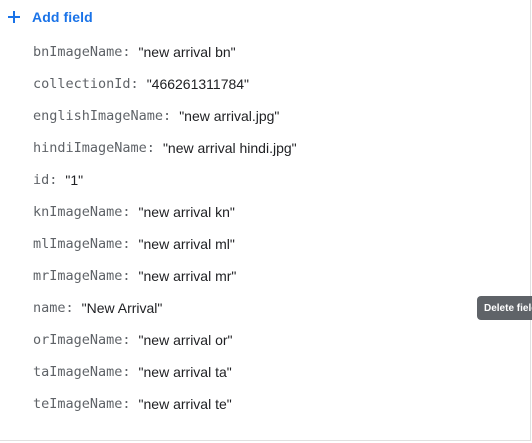 The width and height of the screenshot is (532, 443). What do you see at coordinates (74, 180) in the screenshot?
I see `field-value: "1"` at bounding box center [74, 180].